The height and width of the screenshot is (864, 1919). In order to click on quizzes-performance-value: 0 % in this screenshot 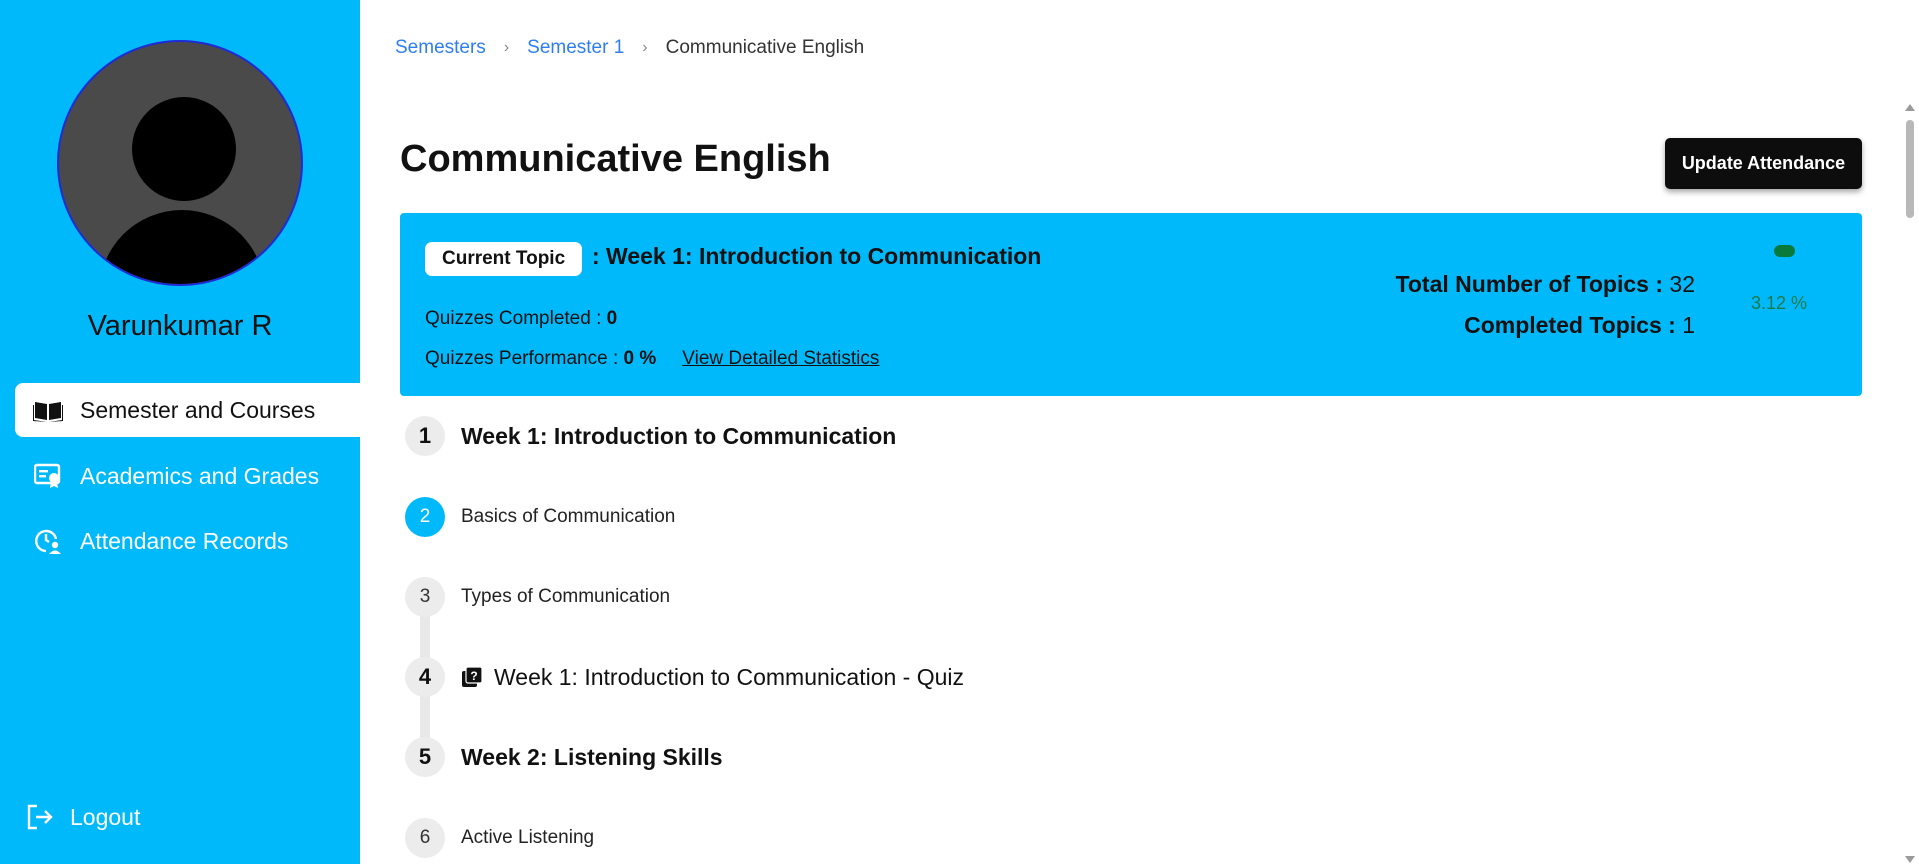, I will do `click(640, 358)`.